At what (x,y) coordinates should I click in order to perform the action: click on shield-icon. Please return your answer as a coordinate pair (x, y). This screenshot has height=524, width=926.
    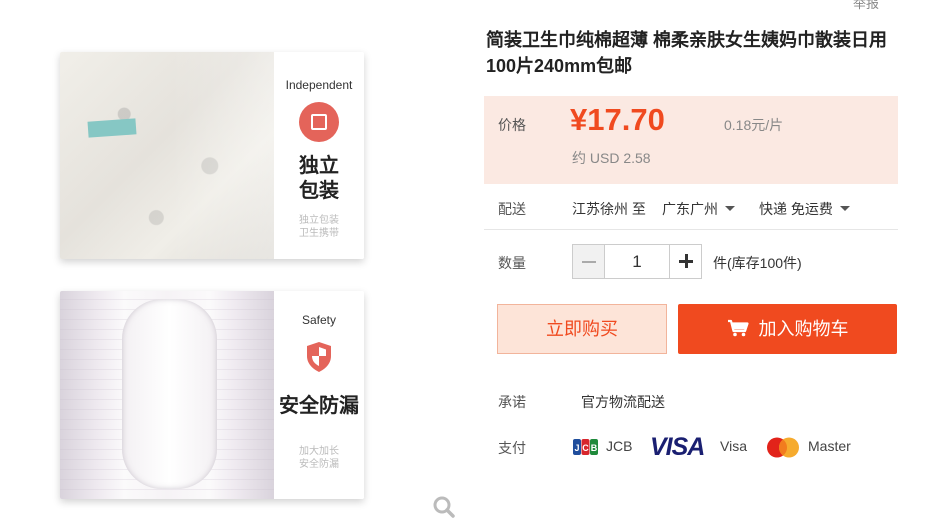
    Looking at the image, I should click on (319, 357).